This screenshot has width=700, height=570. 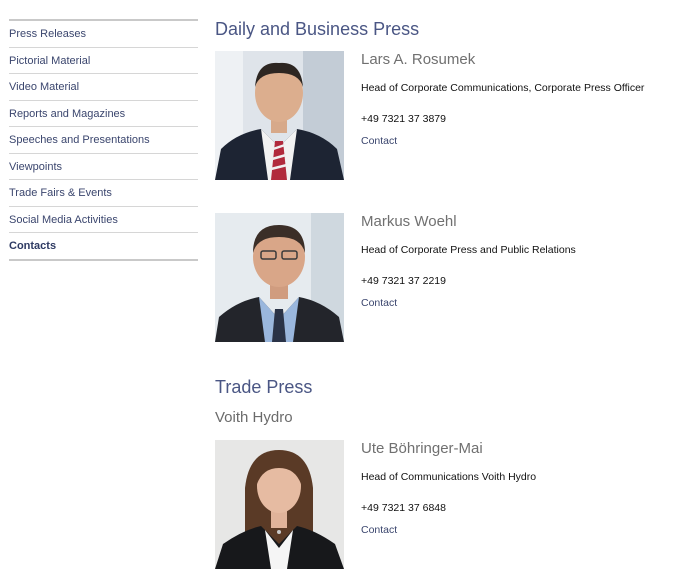 I want to click on sidebar-item-viewpoints: Viewpoints, so click(x=103, y=167).